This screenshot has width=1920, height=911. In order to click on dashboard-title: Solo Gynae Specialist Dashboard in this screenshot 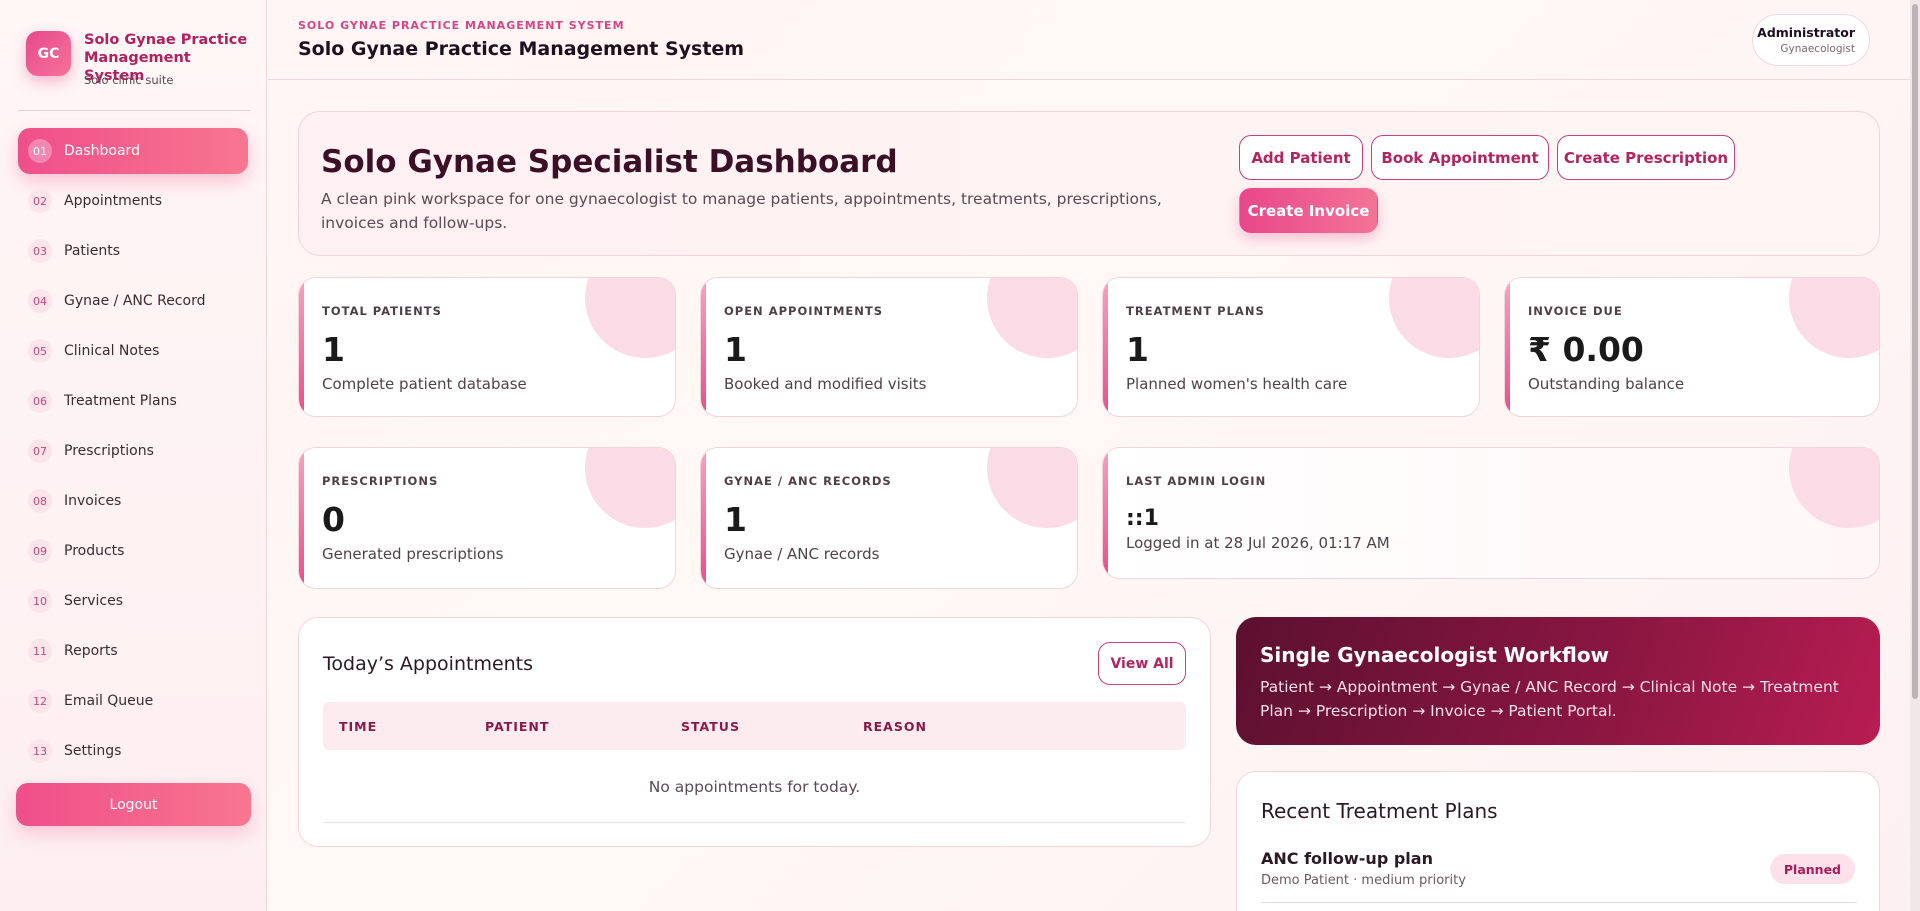, I will do `click(609, 162)`.